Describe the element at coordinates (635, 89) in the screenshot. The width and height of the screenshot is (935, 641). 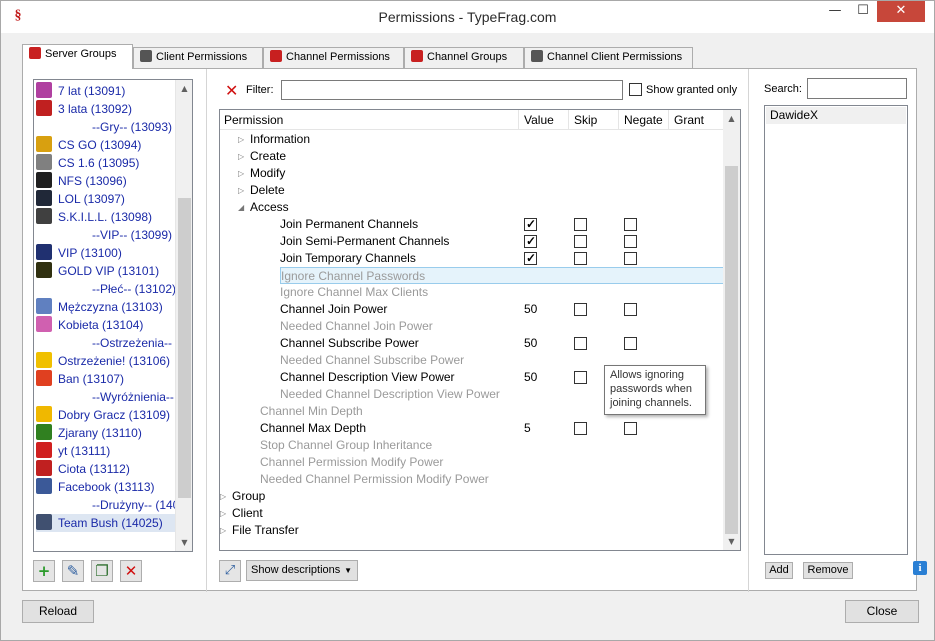
I see `checkbox-icon` at that location.